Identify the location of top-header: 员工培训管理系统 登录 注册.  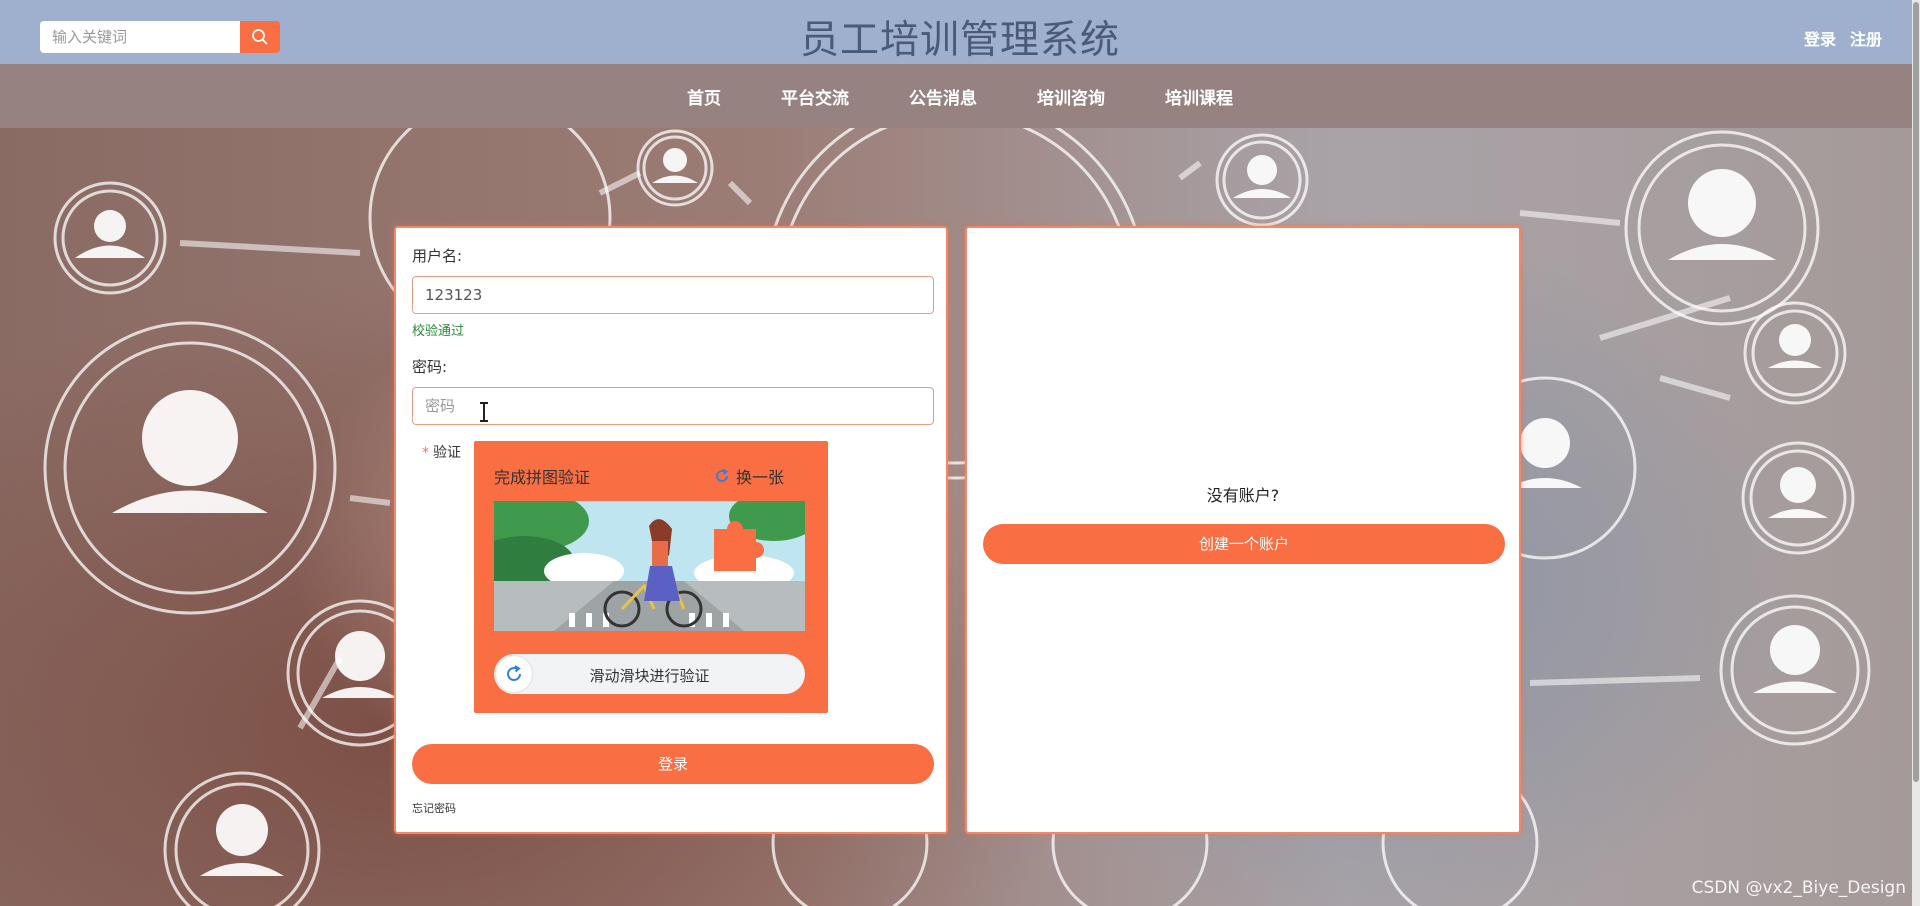
(960, 32).